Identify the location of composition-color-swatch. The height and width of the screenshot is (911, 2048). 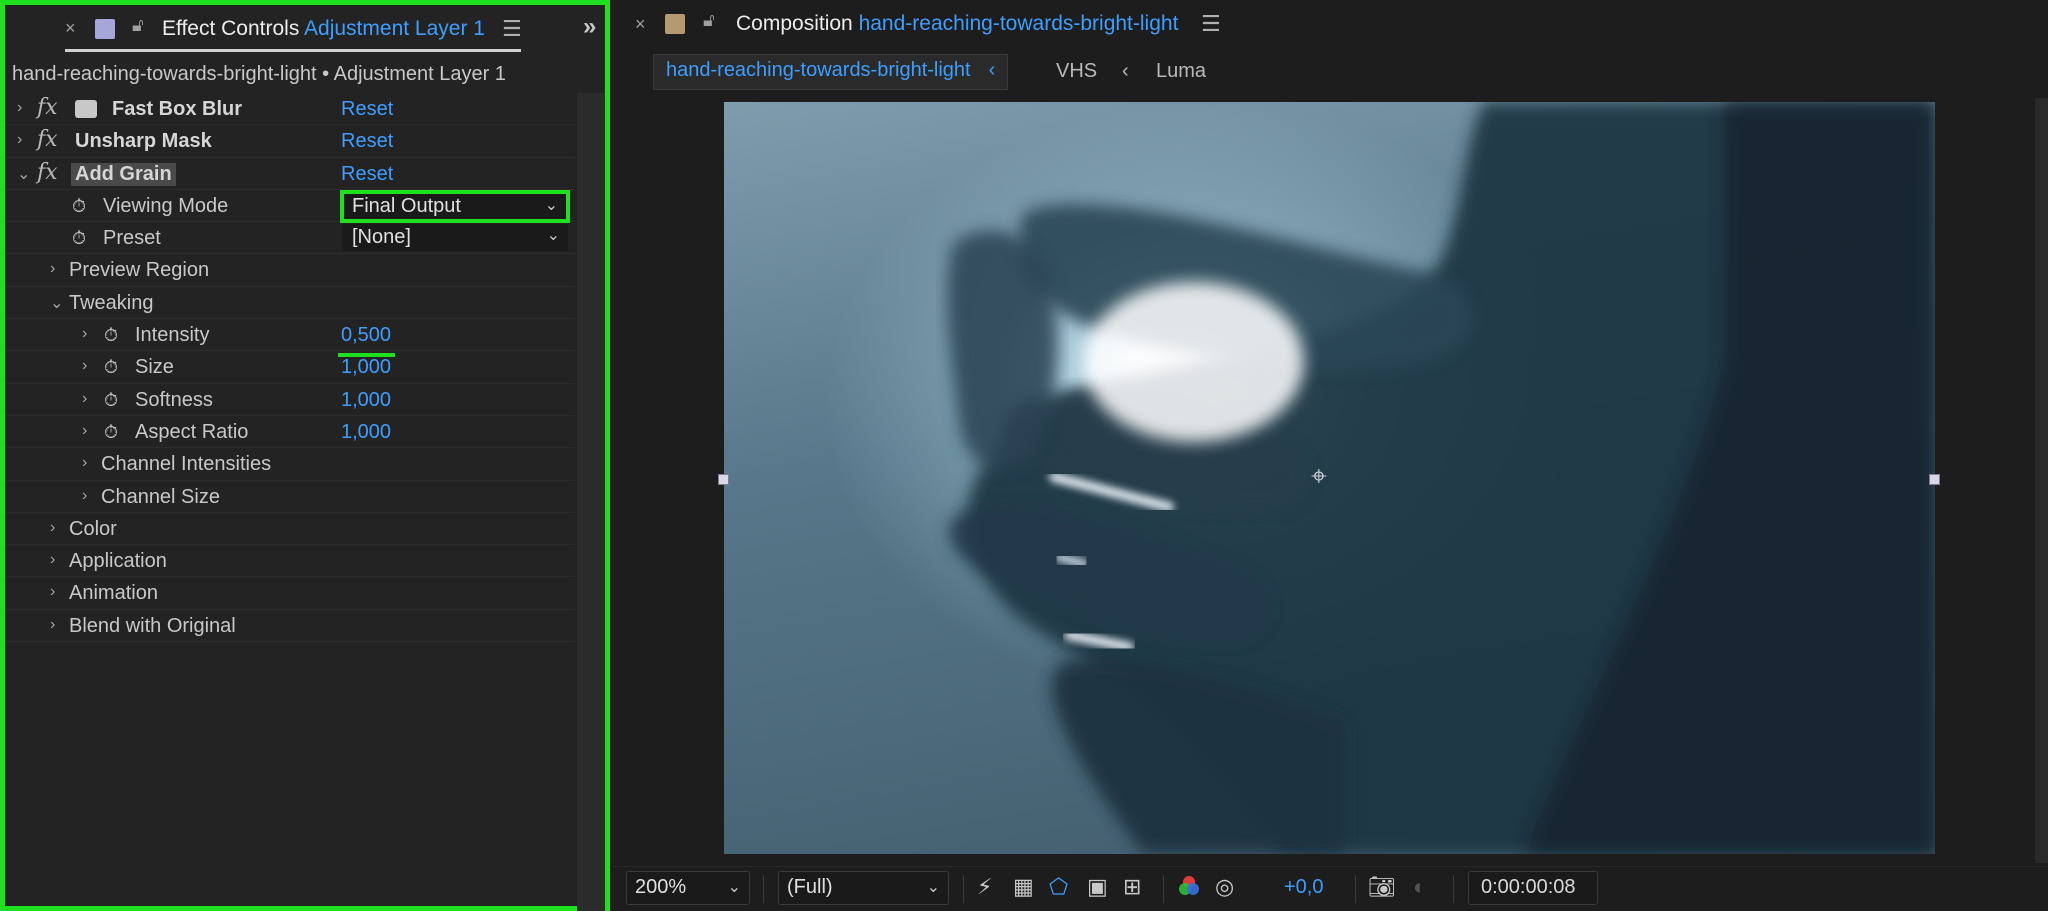
(675, 24).